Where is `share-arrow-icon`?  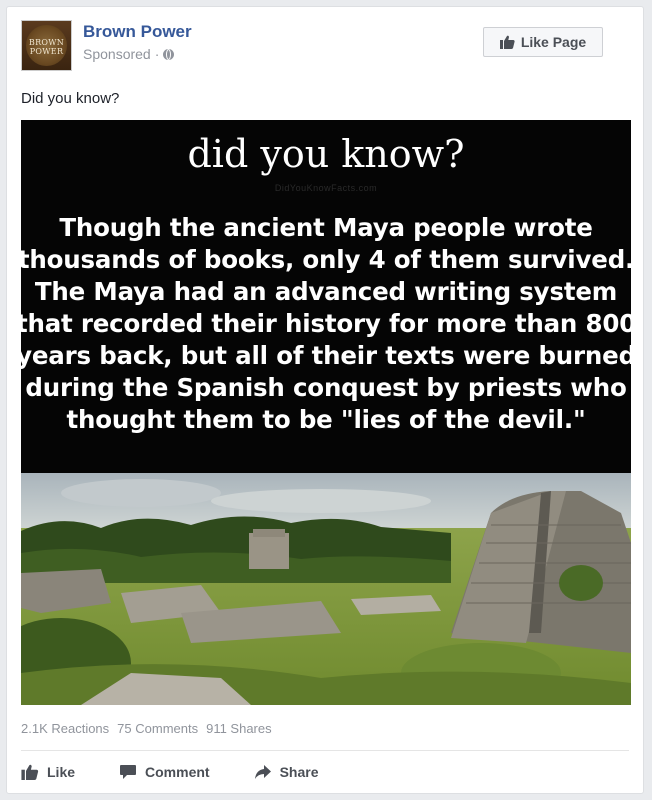 share-arrow-icon is located at coordinates (262, 772).